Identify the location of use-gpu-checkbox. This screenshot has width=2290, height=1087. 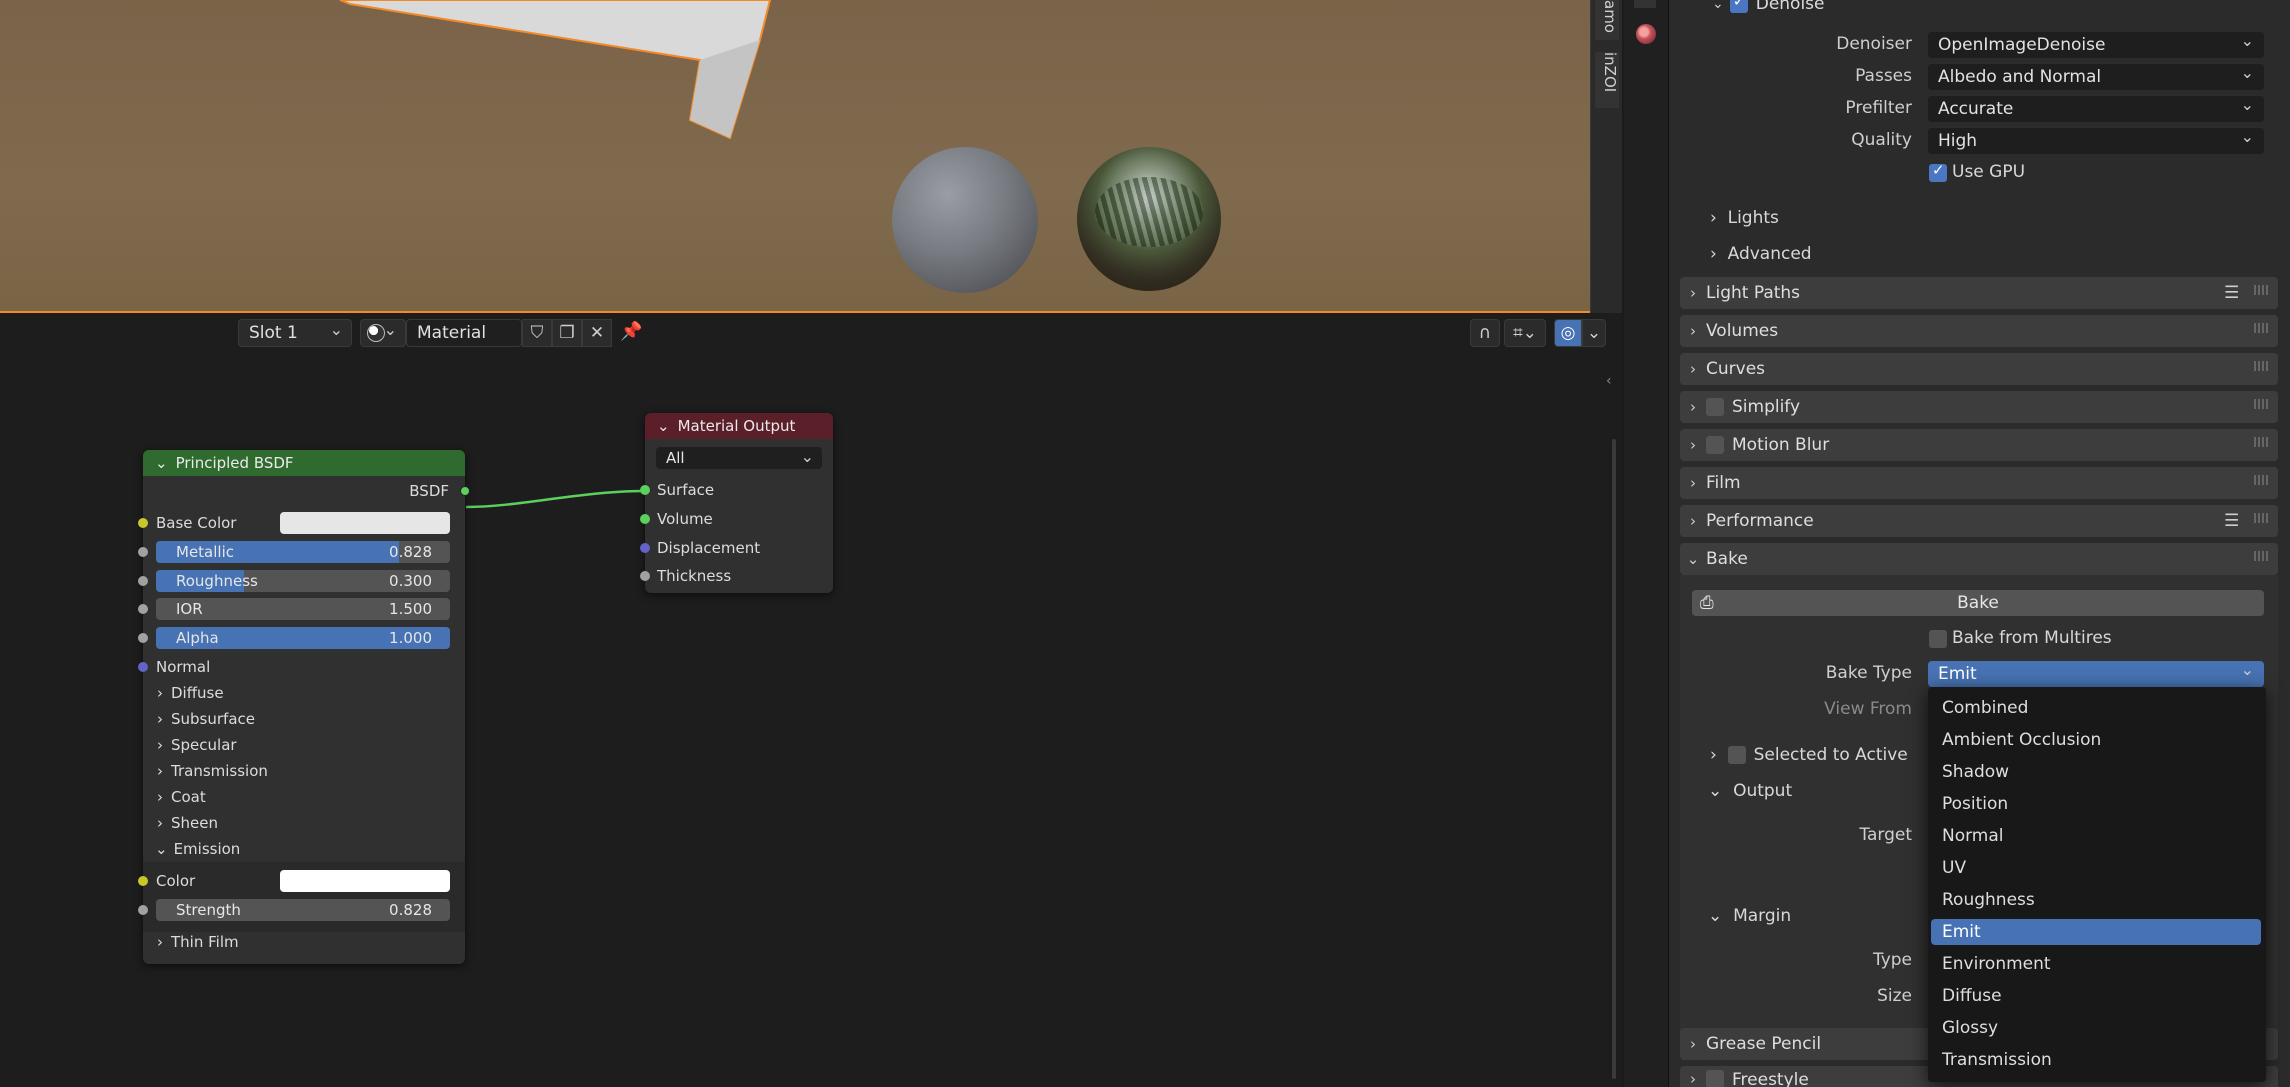
(1938, 171).